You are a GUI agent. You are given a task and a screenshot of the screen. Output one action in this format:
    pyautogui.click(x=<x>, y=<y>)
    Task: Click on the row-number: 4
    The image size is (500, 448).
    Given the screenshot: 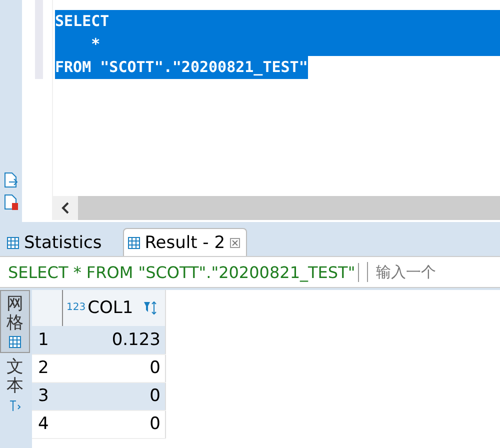 What is the action you would take?
    pyautogui.click(x=47, y=424)
    